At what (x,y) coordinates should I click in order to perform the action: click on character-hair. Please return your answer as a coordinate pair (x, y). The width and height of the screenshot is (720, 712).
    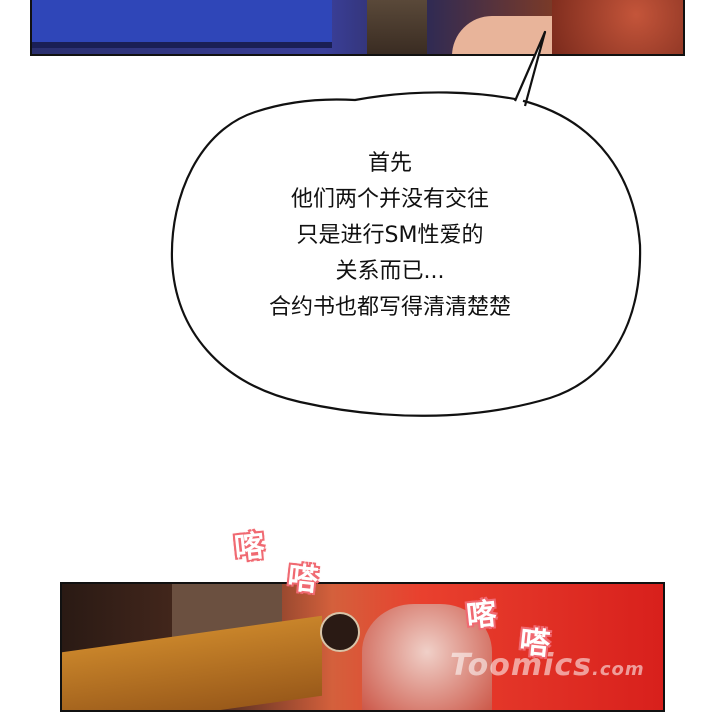
    Looking at the image, I should click on (617, 27).